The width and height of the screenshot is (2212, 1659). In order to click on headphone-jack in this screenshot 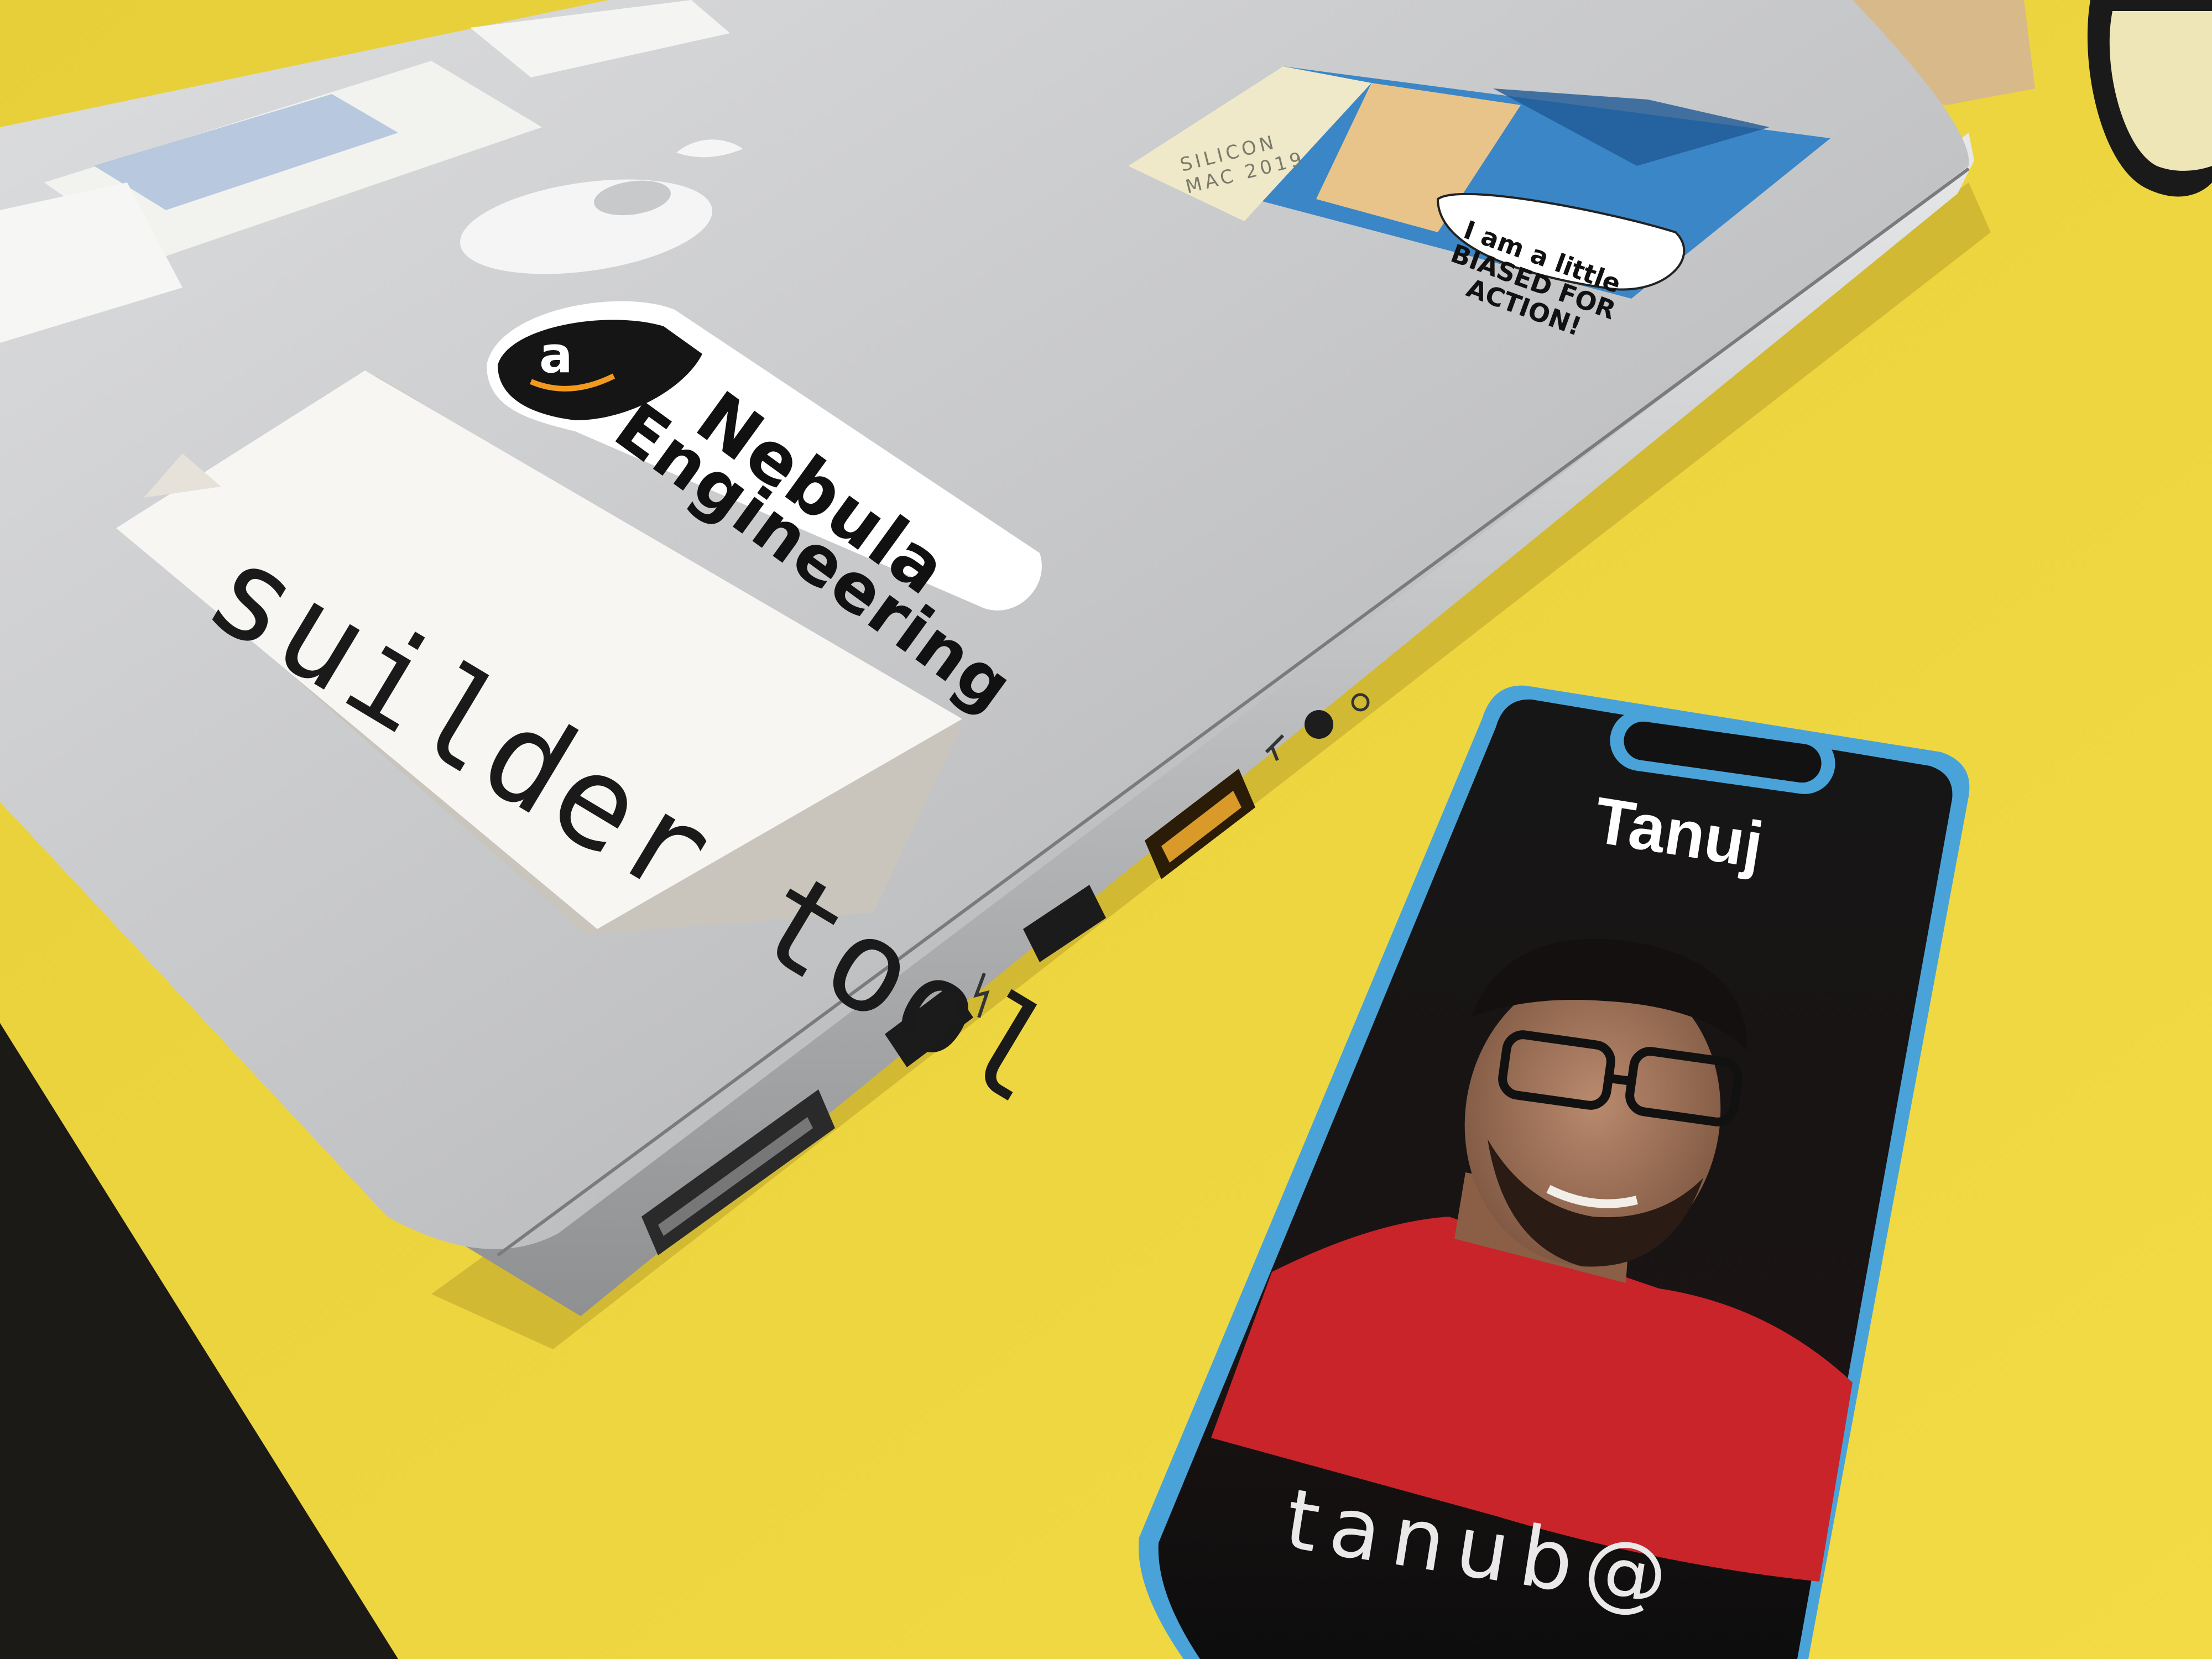, I will do `click(1319, 725)`.